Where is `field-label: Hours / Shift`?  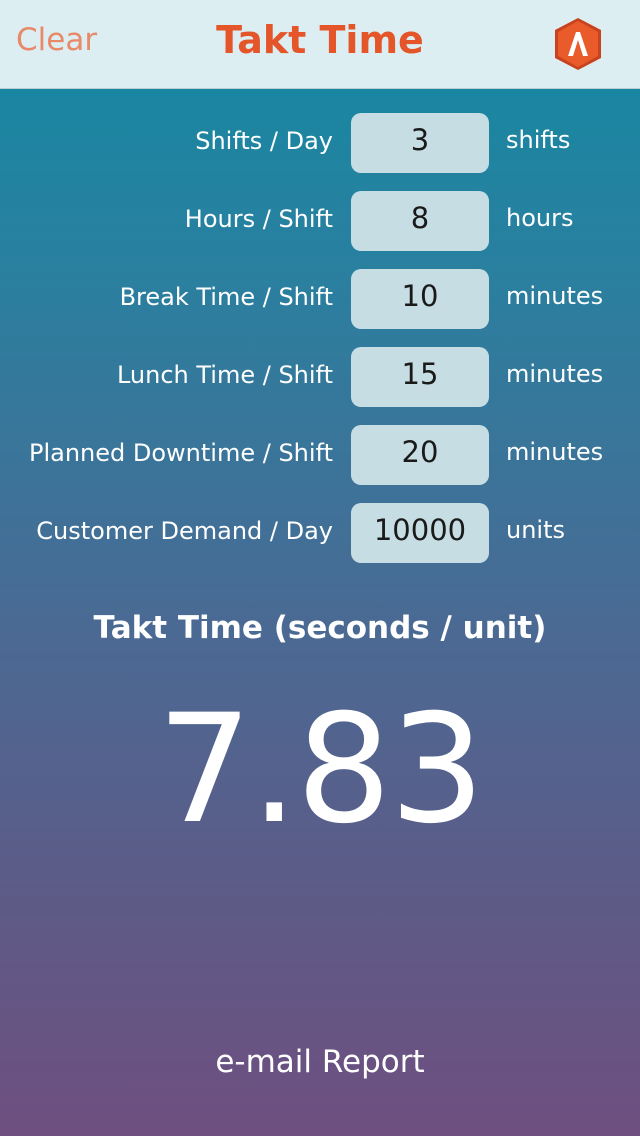 field-label: Hours / Shift is located at coordinates (258, 219).